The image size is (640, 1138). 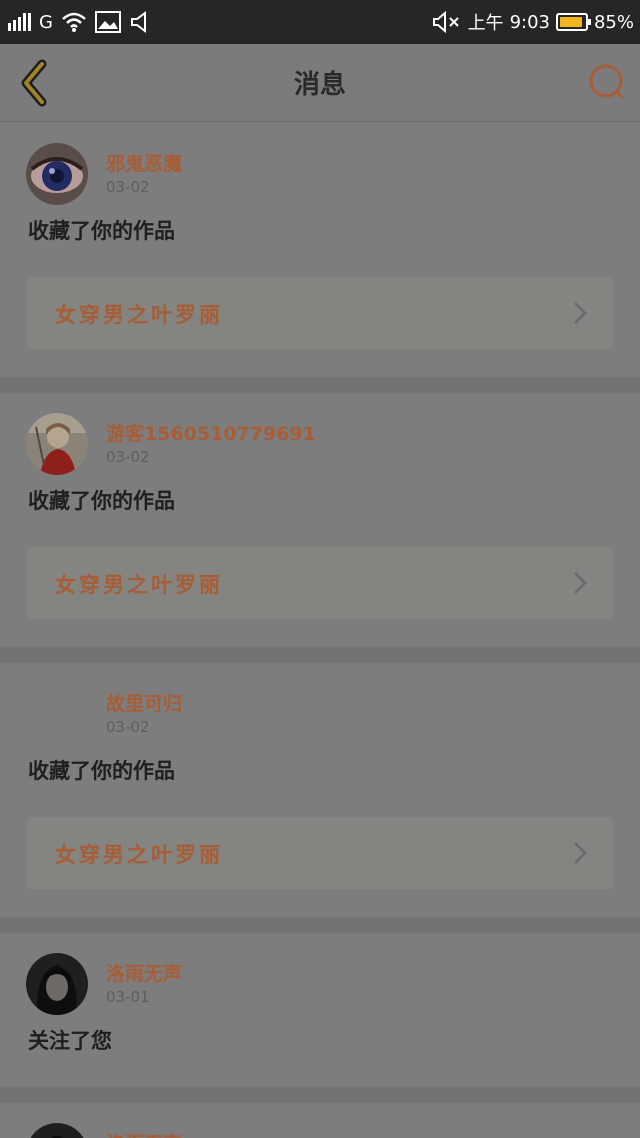 I want to click on eye-avatar, so click(x=57, y=174).